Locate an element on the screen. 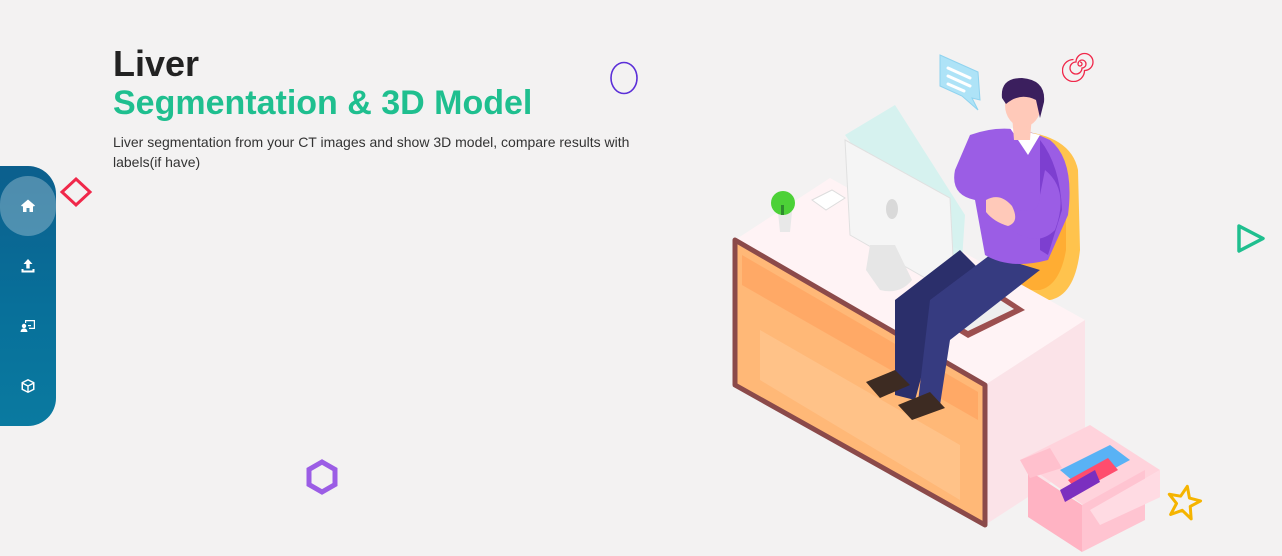 The width and height of the screenshot is (1282, 556). home-icon is located at coordinates (28, 205).